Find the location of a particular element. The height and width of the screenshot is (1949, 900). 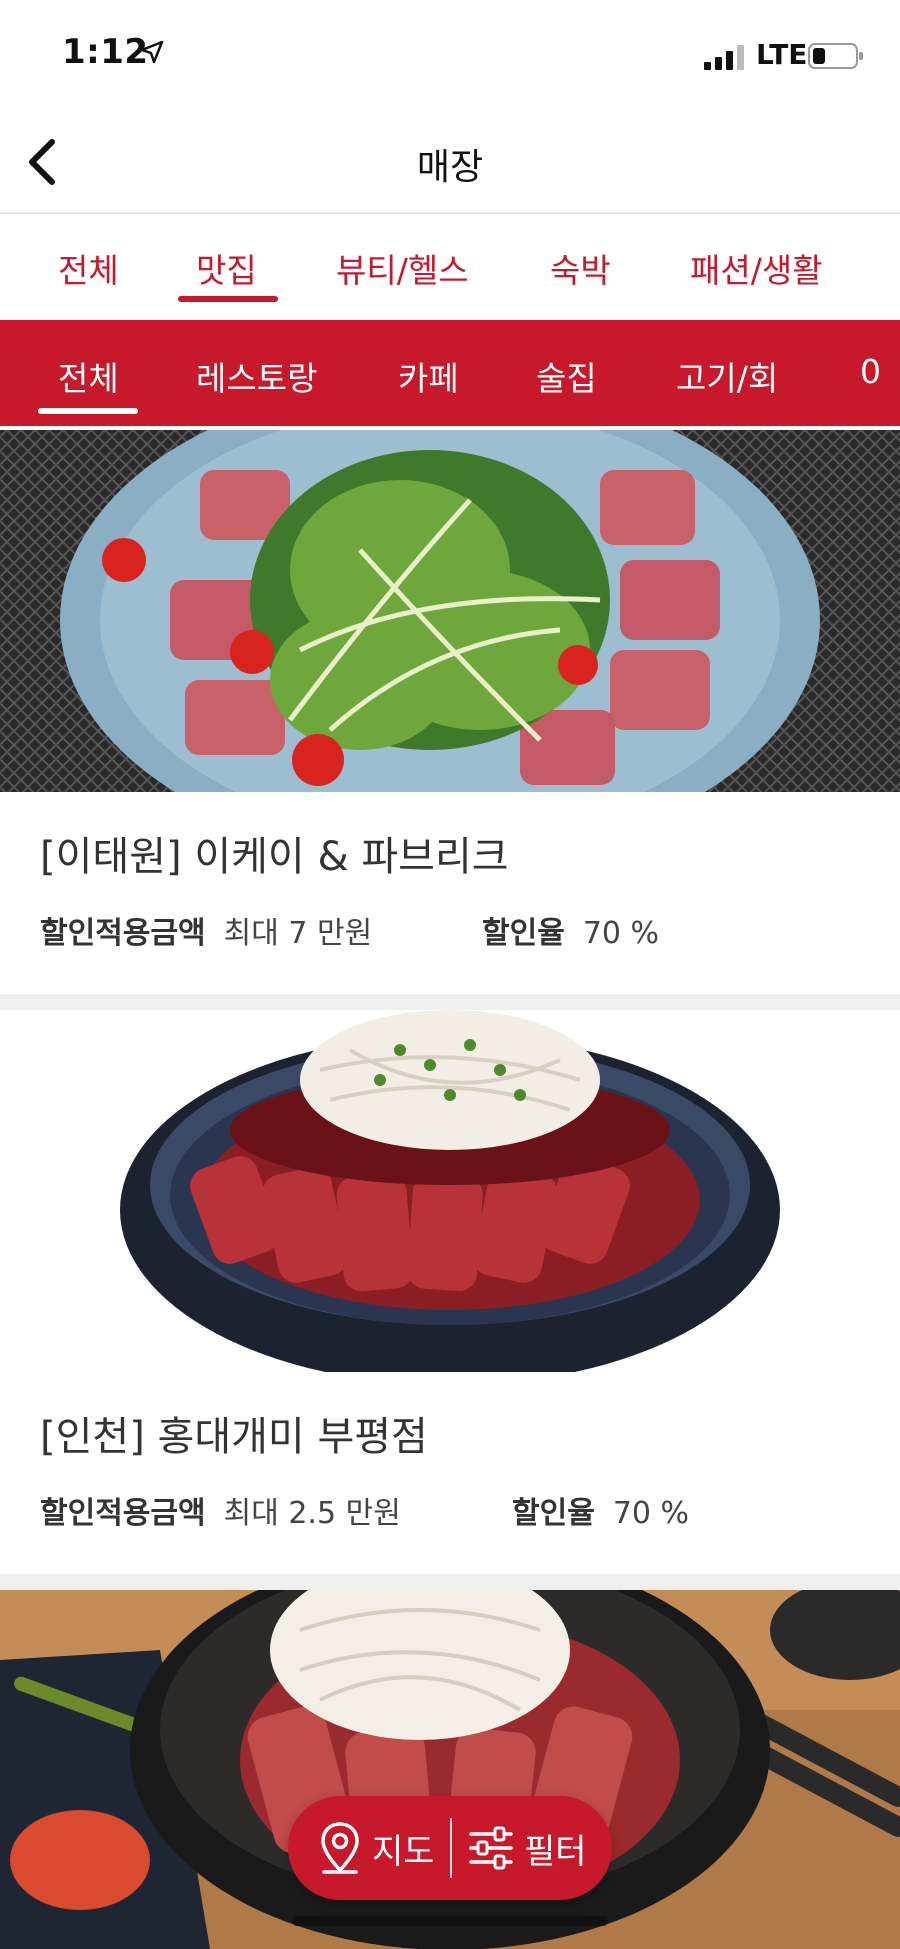

floating-action-bar: 지도 필터 is located at coordinates (450, 1848).